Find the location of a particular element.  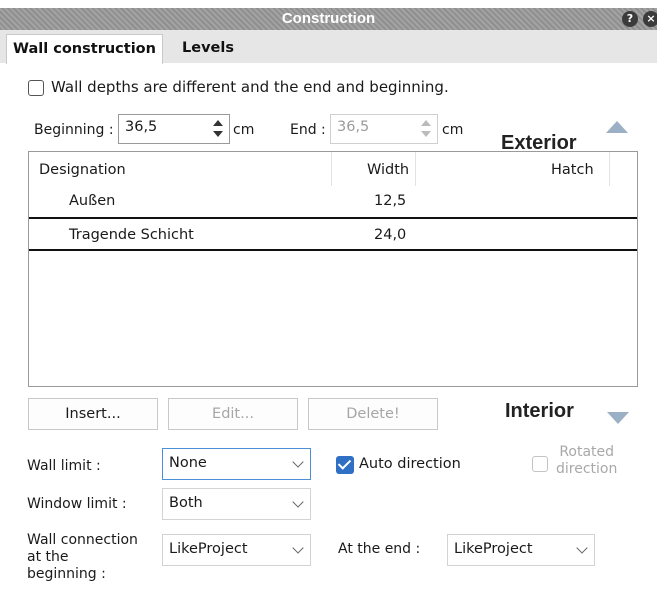

interior-label: Interior is located at coordinates (539, 411).